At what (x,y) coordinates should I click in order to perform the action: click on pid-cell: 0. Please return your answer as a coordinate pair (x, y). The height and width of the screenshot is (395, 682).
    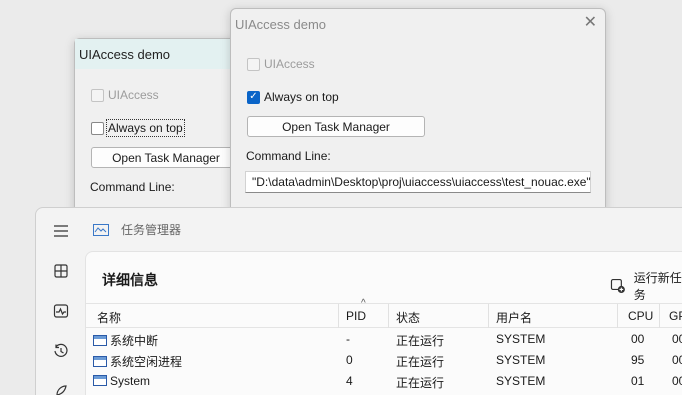
    Looking at the image, I should click on (349, 360).